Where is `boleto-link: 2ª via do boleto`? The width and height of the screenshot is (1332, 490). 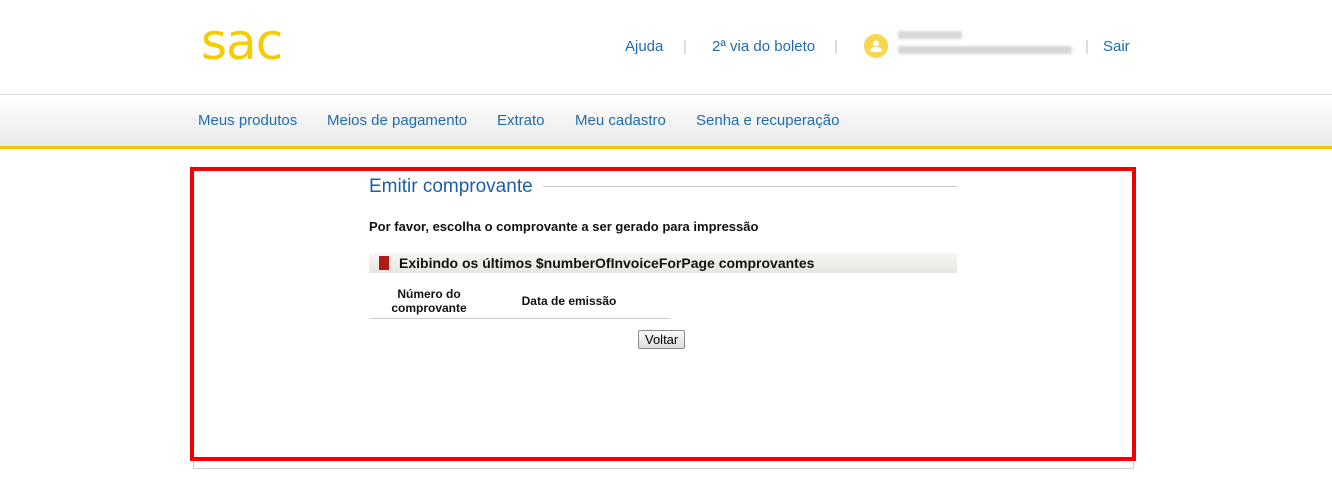 boleto-link: 2ª via do boleto is located at coordinates (763, 46).